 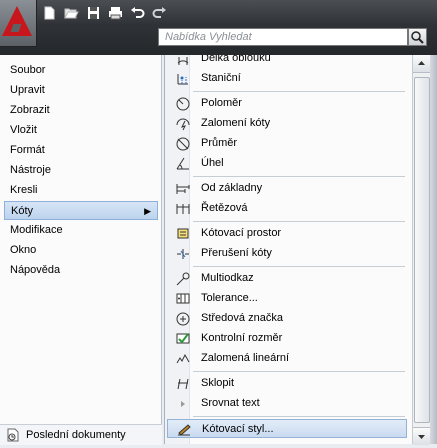 What do you see at coordinates (287, 61) in the screenshot?
I see `submenu-item-arc-length: Délka oblouku` at bounding box center [287, 61].